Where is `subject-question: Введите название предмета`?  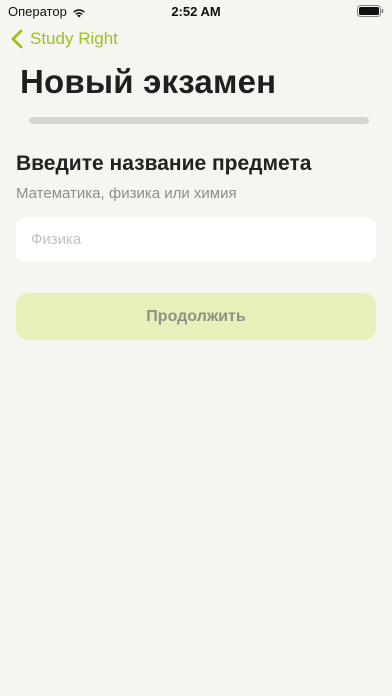 subject-question: Введите название предмета is located at coordinates (164, 163).